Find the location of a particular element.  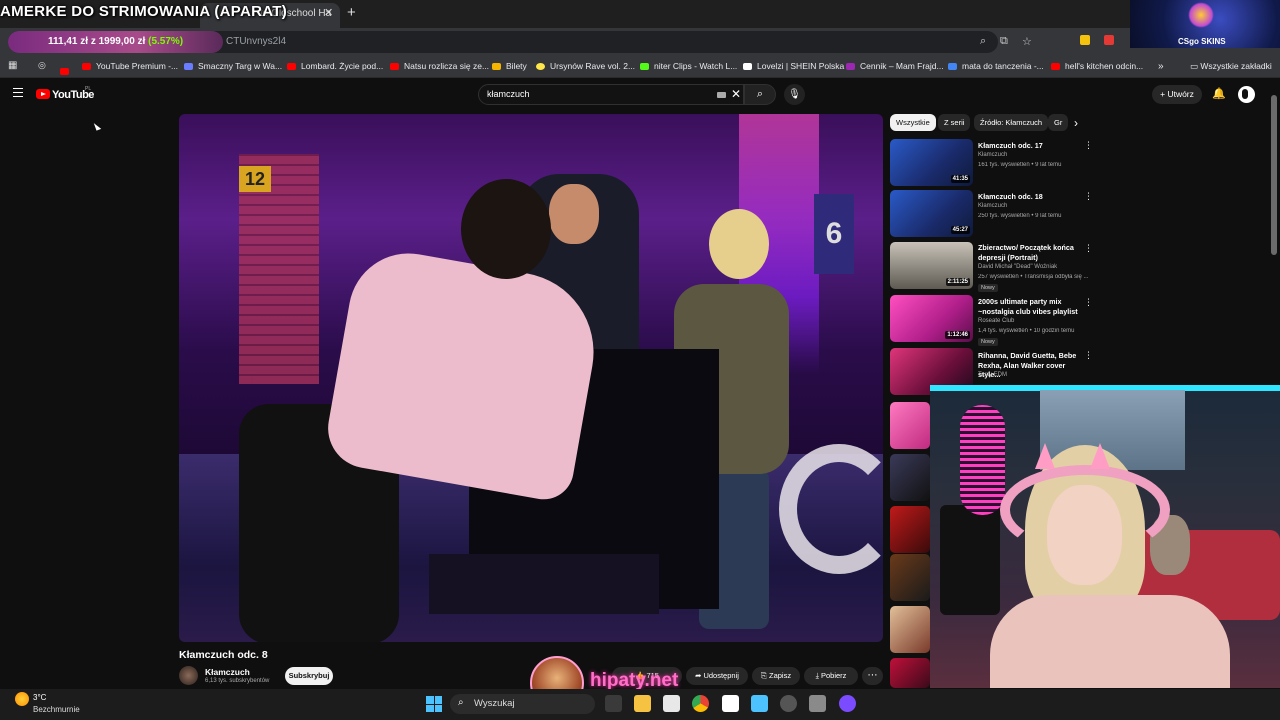

video-frame-shape: 6 is located at coordinates (834, 234).